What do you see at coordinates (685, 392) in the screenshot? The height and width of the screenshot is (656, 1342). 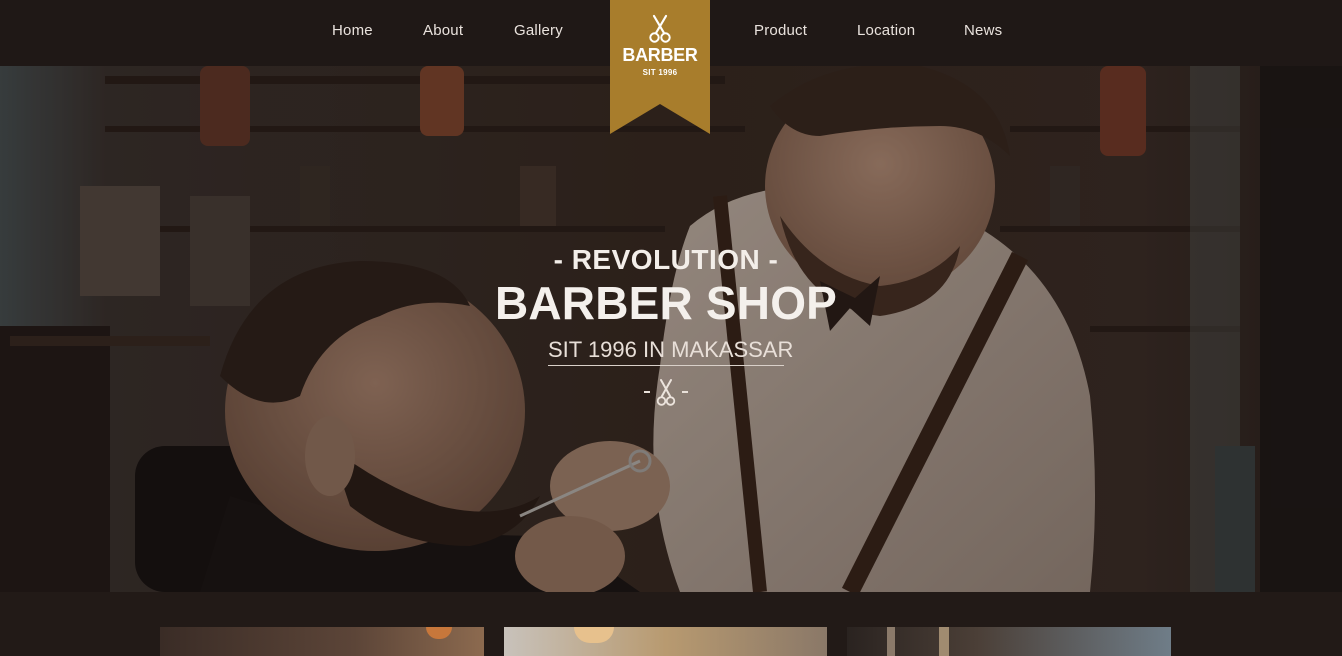 I see `divider-dash-right` at bounding box center [685, 392].